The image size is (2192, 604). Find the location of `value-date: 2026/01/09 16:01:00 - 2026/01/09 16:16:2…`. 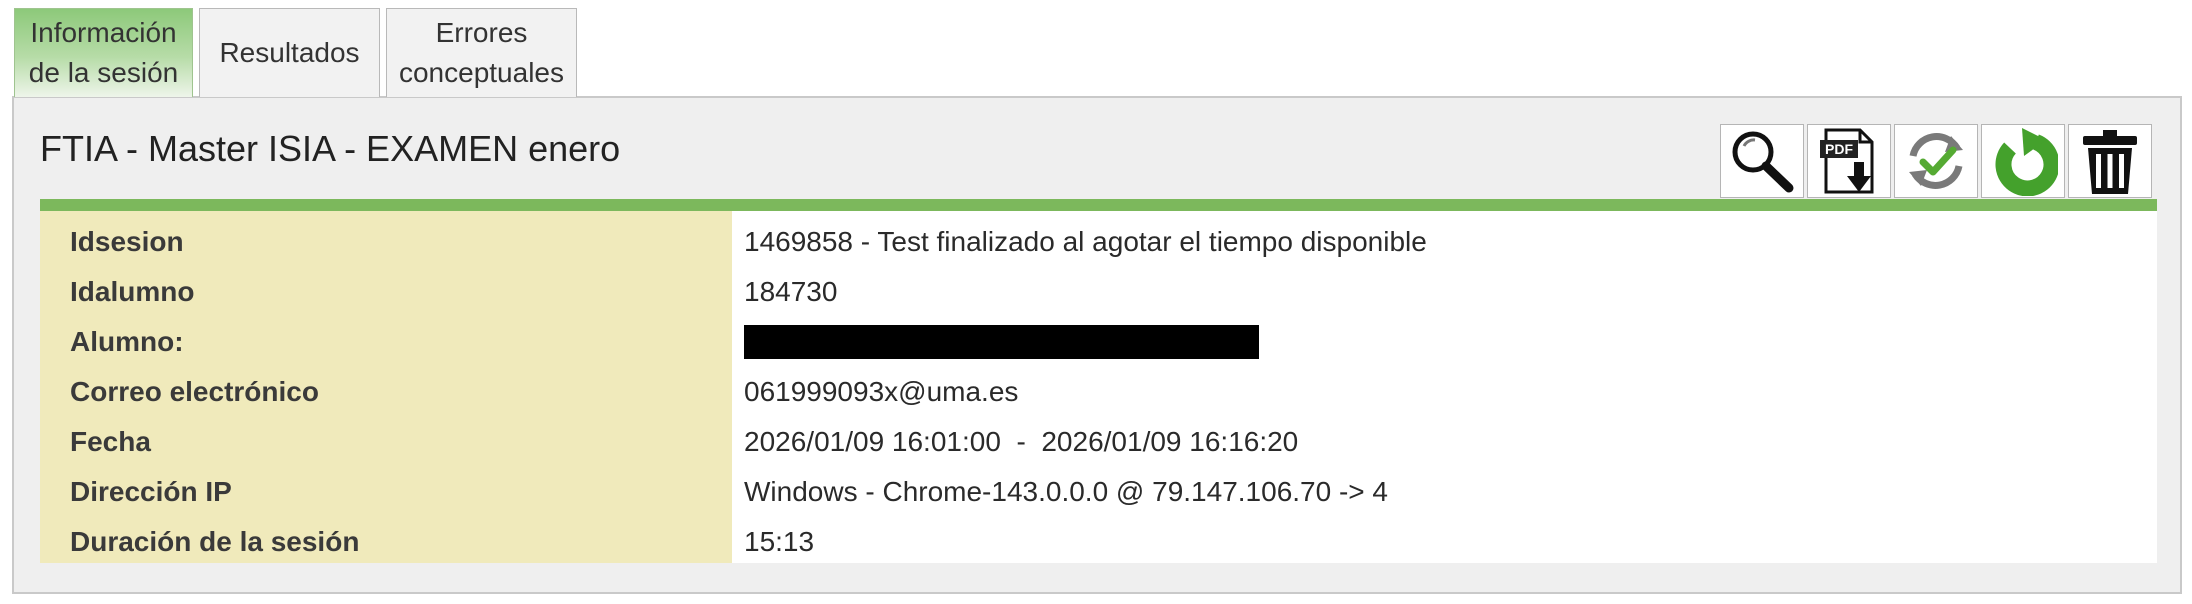

value-date: 2026/01/09 16:01:00 - 2026/01/09 16:16:2… is located at coordinates (1021, 441).